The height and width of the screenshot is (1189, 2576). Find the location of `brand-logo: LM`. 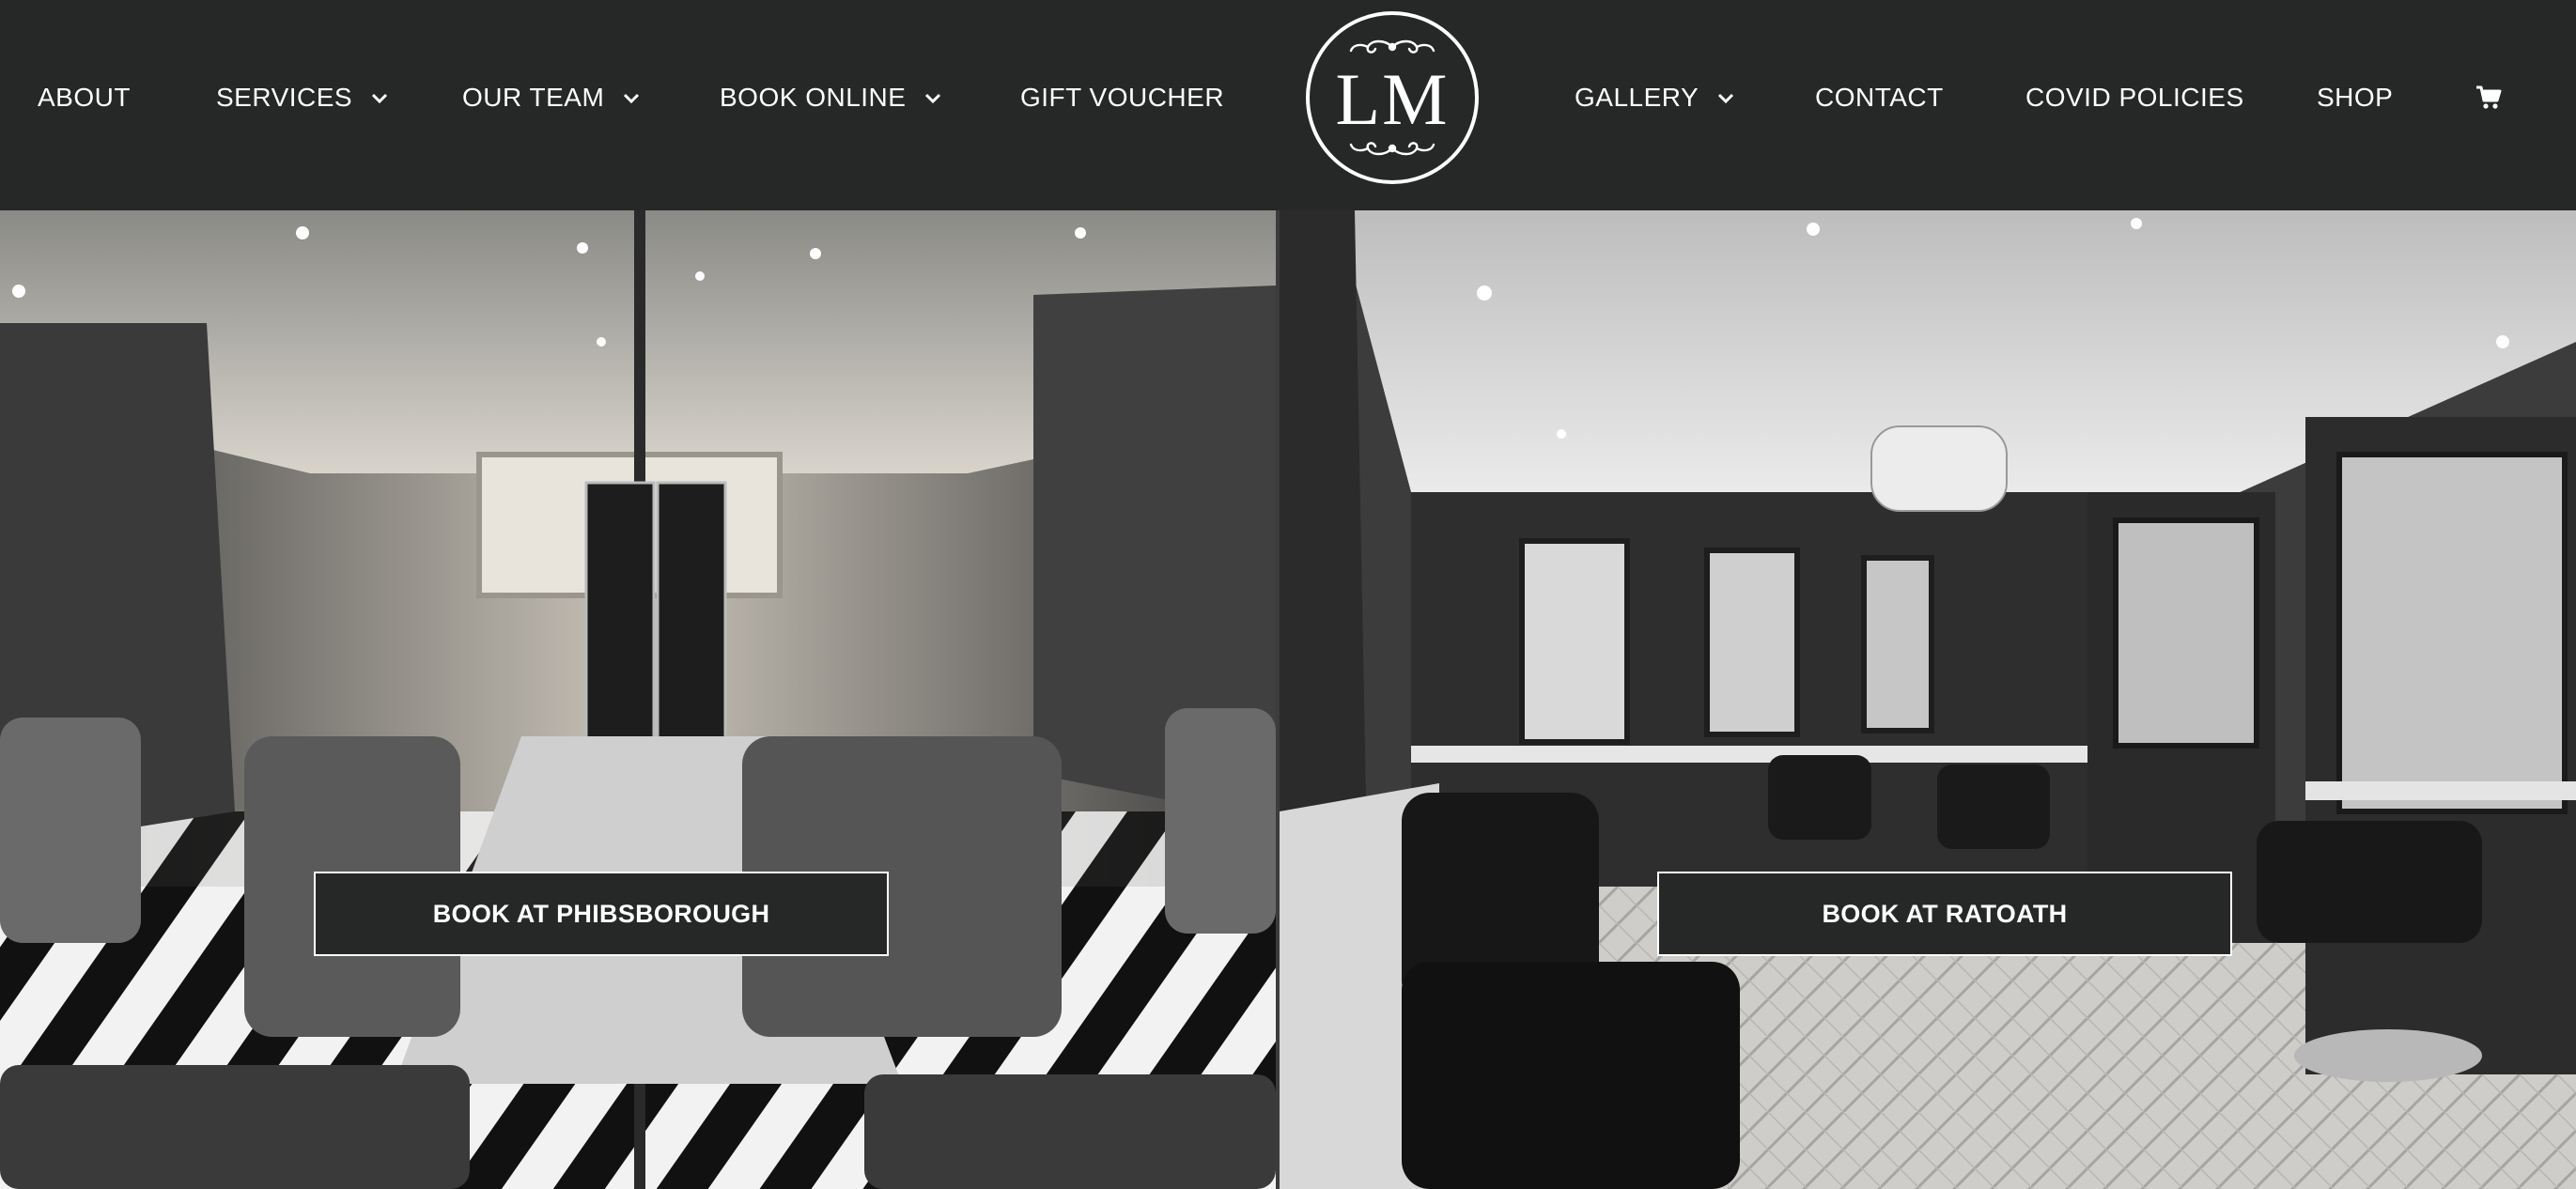

brand-logo: LM is located at coordinates (1392, 97).